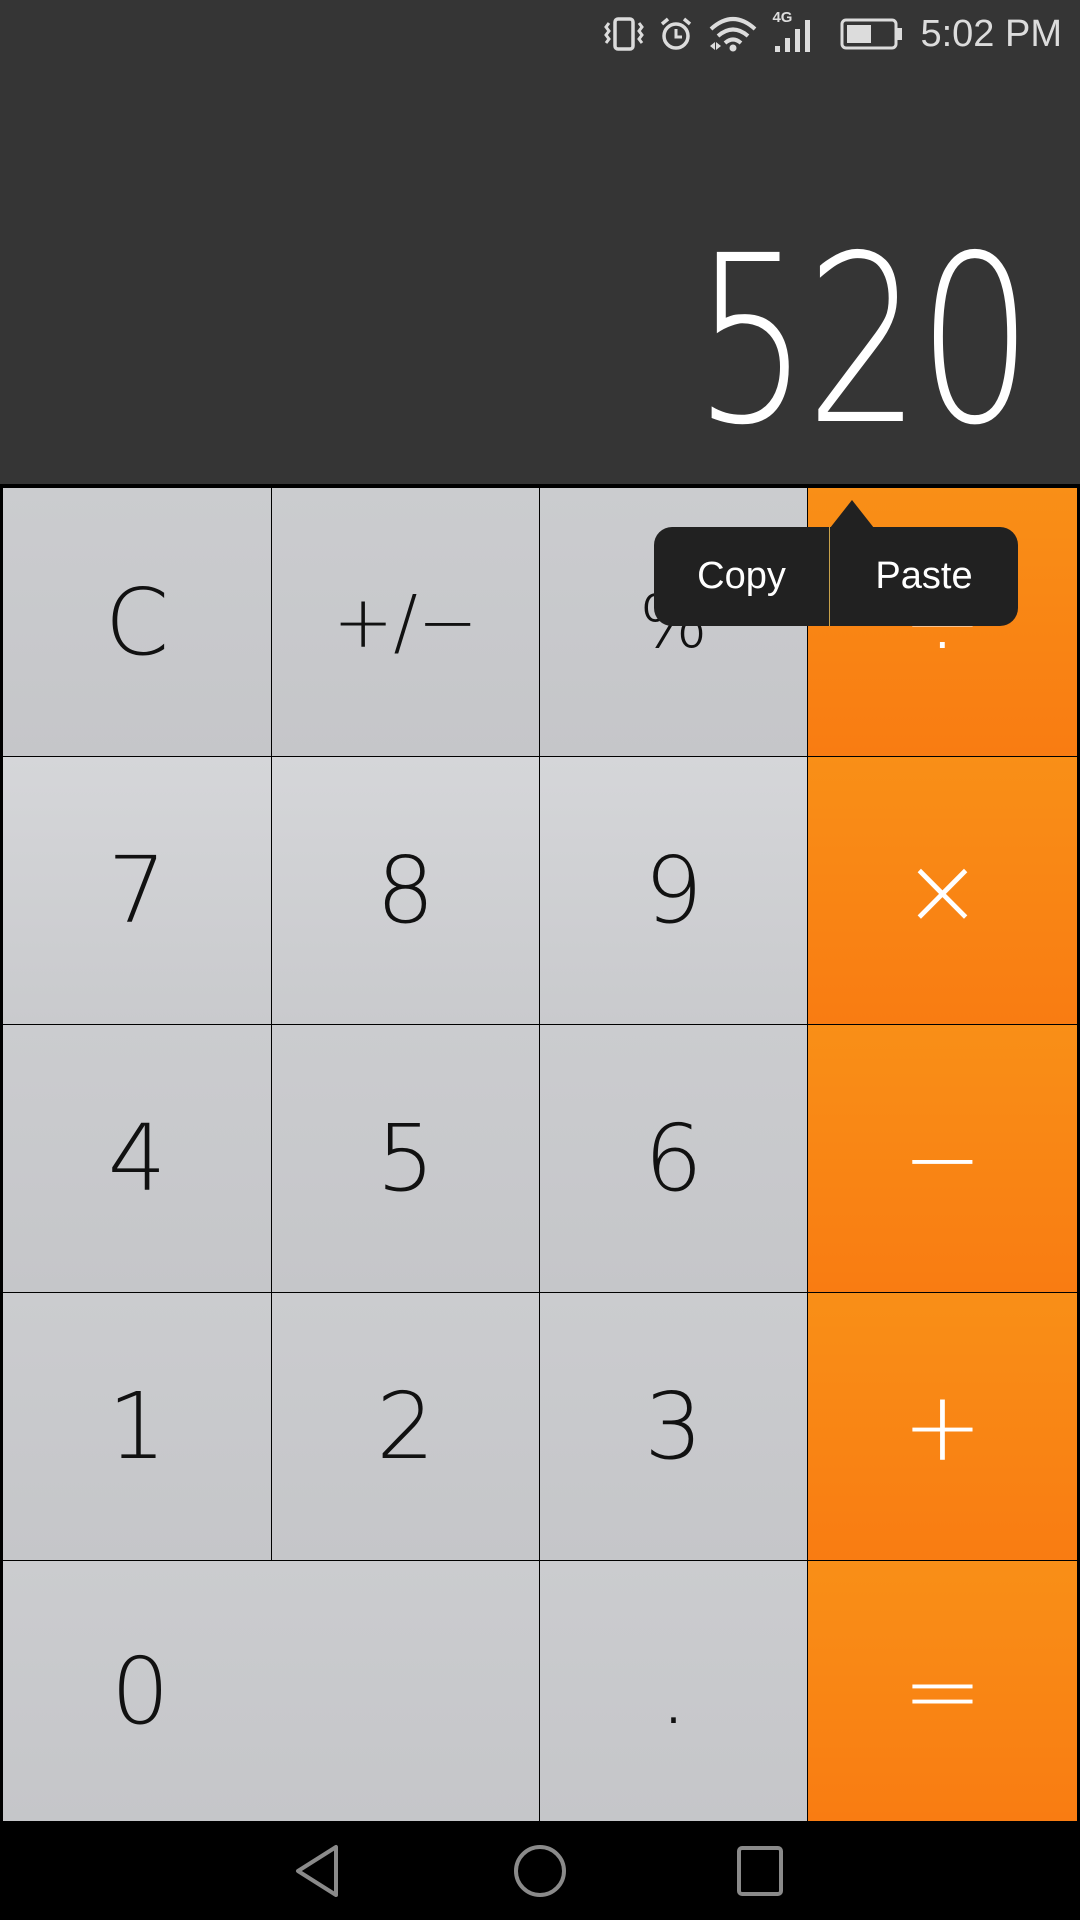 The image size is (1080, 1920). I want to click on recents-icon, so click(760, 1871).